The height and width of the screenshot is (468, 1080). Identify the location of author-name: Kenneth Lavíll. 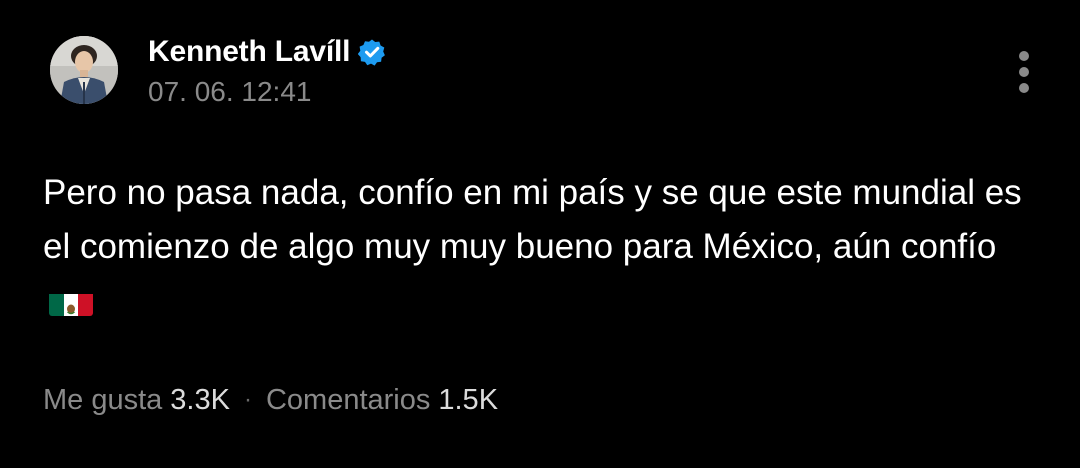
(249, 52).